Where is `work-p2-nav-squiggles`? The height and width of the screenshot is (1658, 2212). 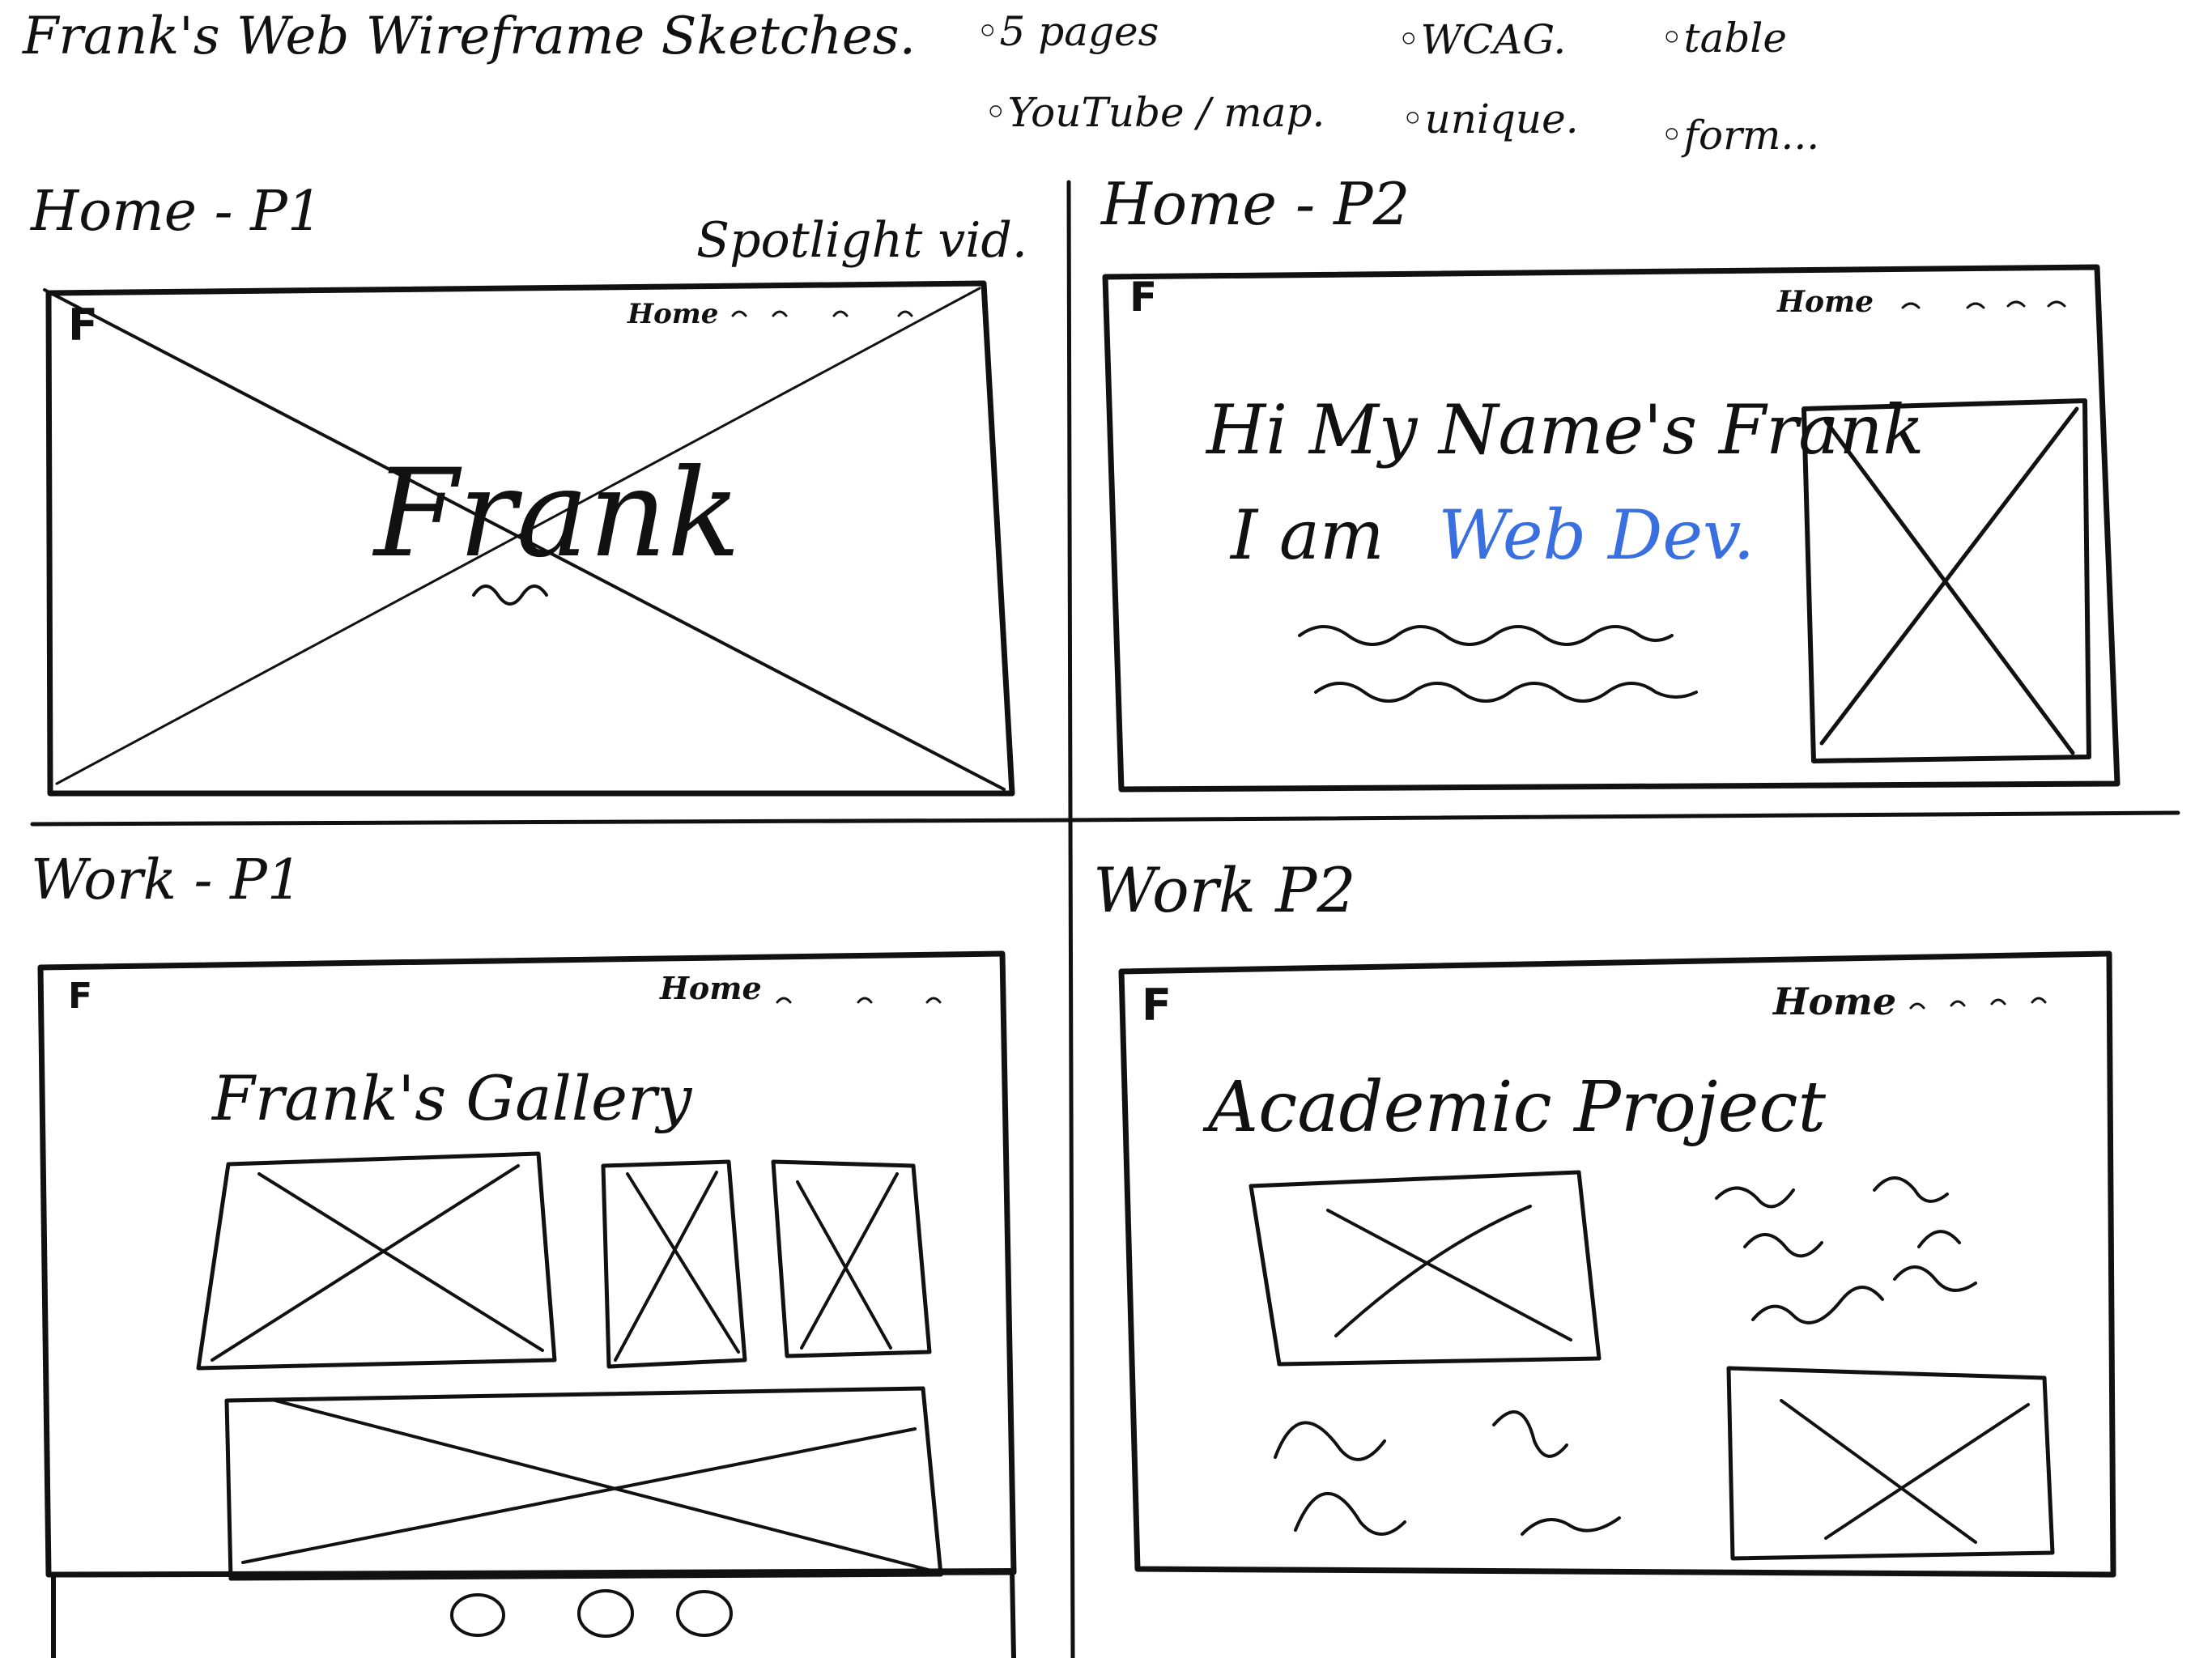 work-p2-nav-squiggles is located at coordinates (1978, 1003).